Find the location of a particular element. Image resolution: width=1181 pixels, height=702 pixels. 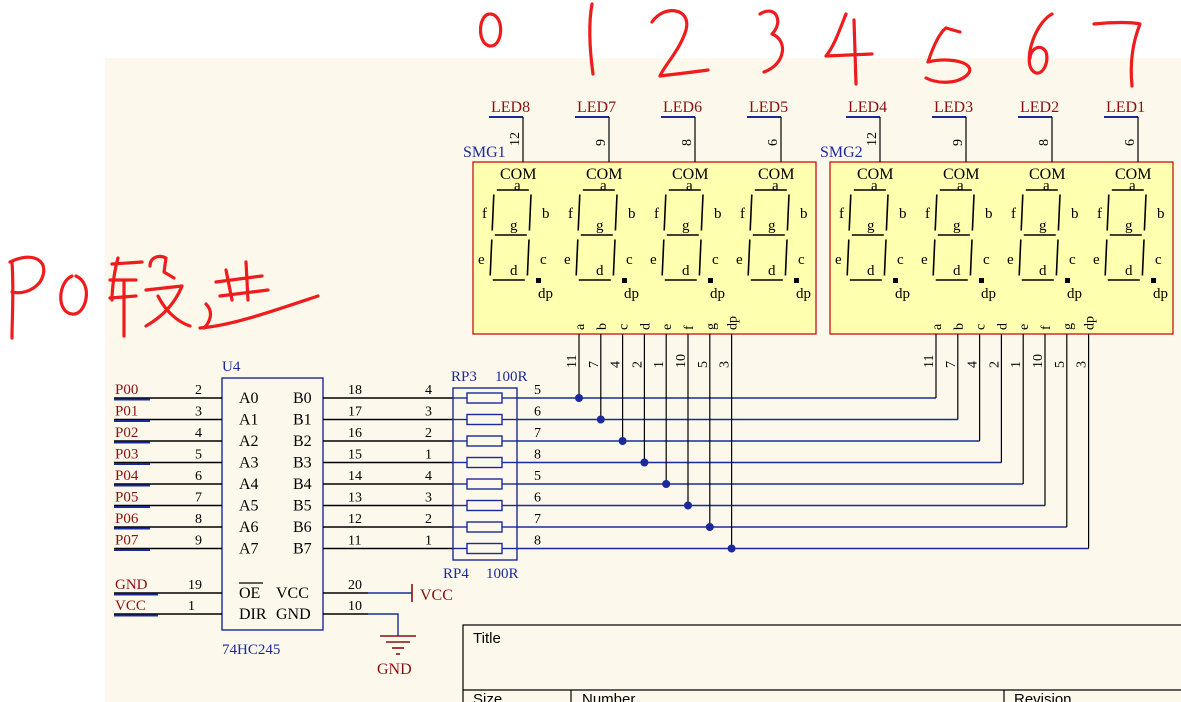

net-label-led6: LED6 is located at coordinates (682, 107).